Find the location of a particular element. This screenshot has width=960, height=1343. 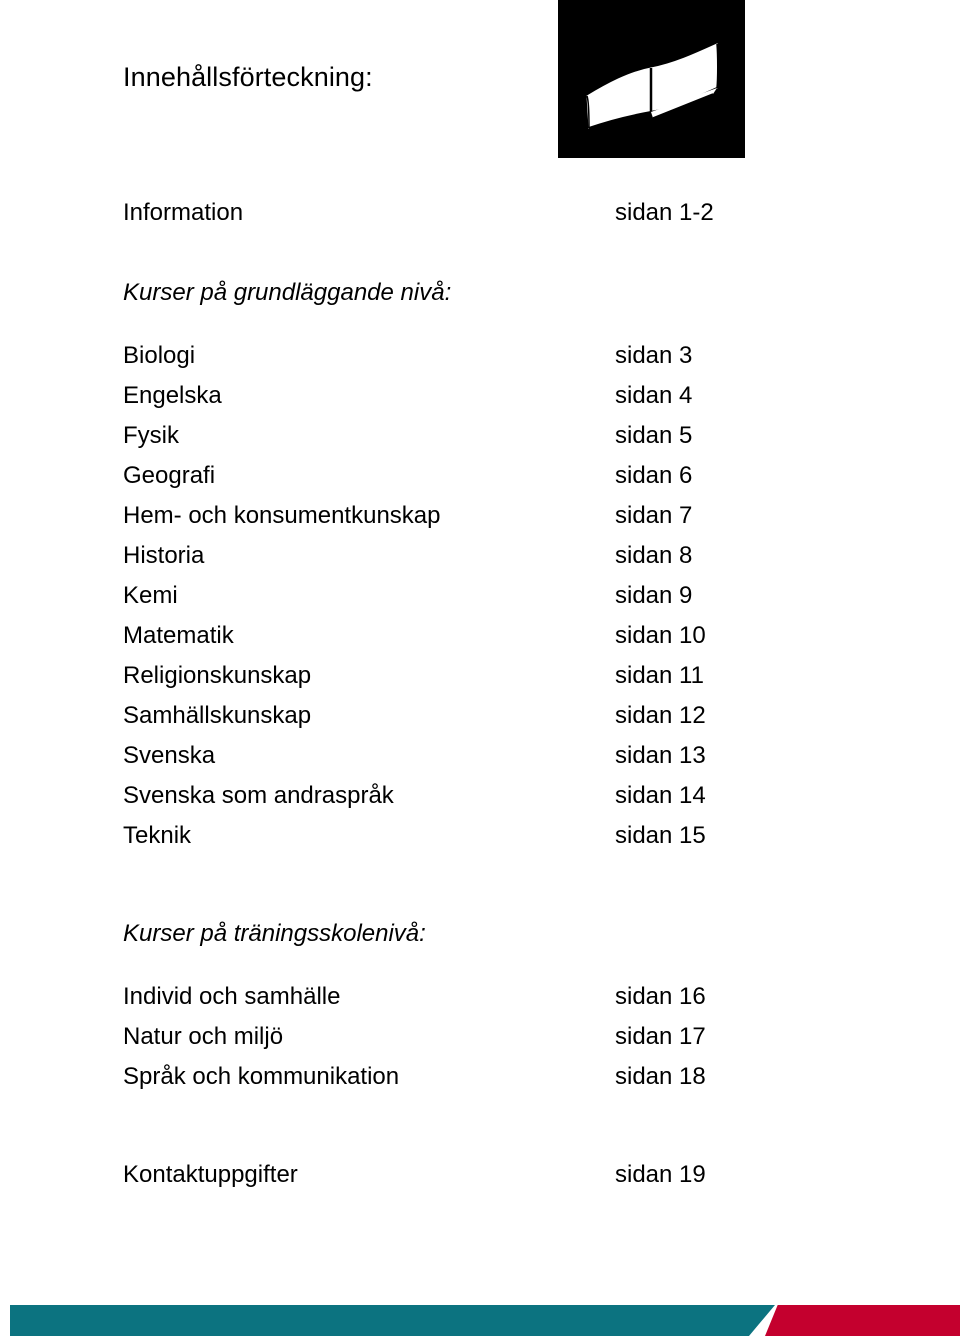

toc-entry-label: Kemi is located at coordinates (150, 595).